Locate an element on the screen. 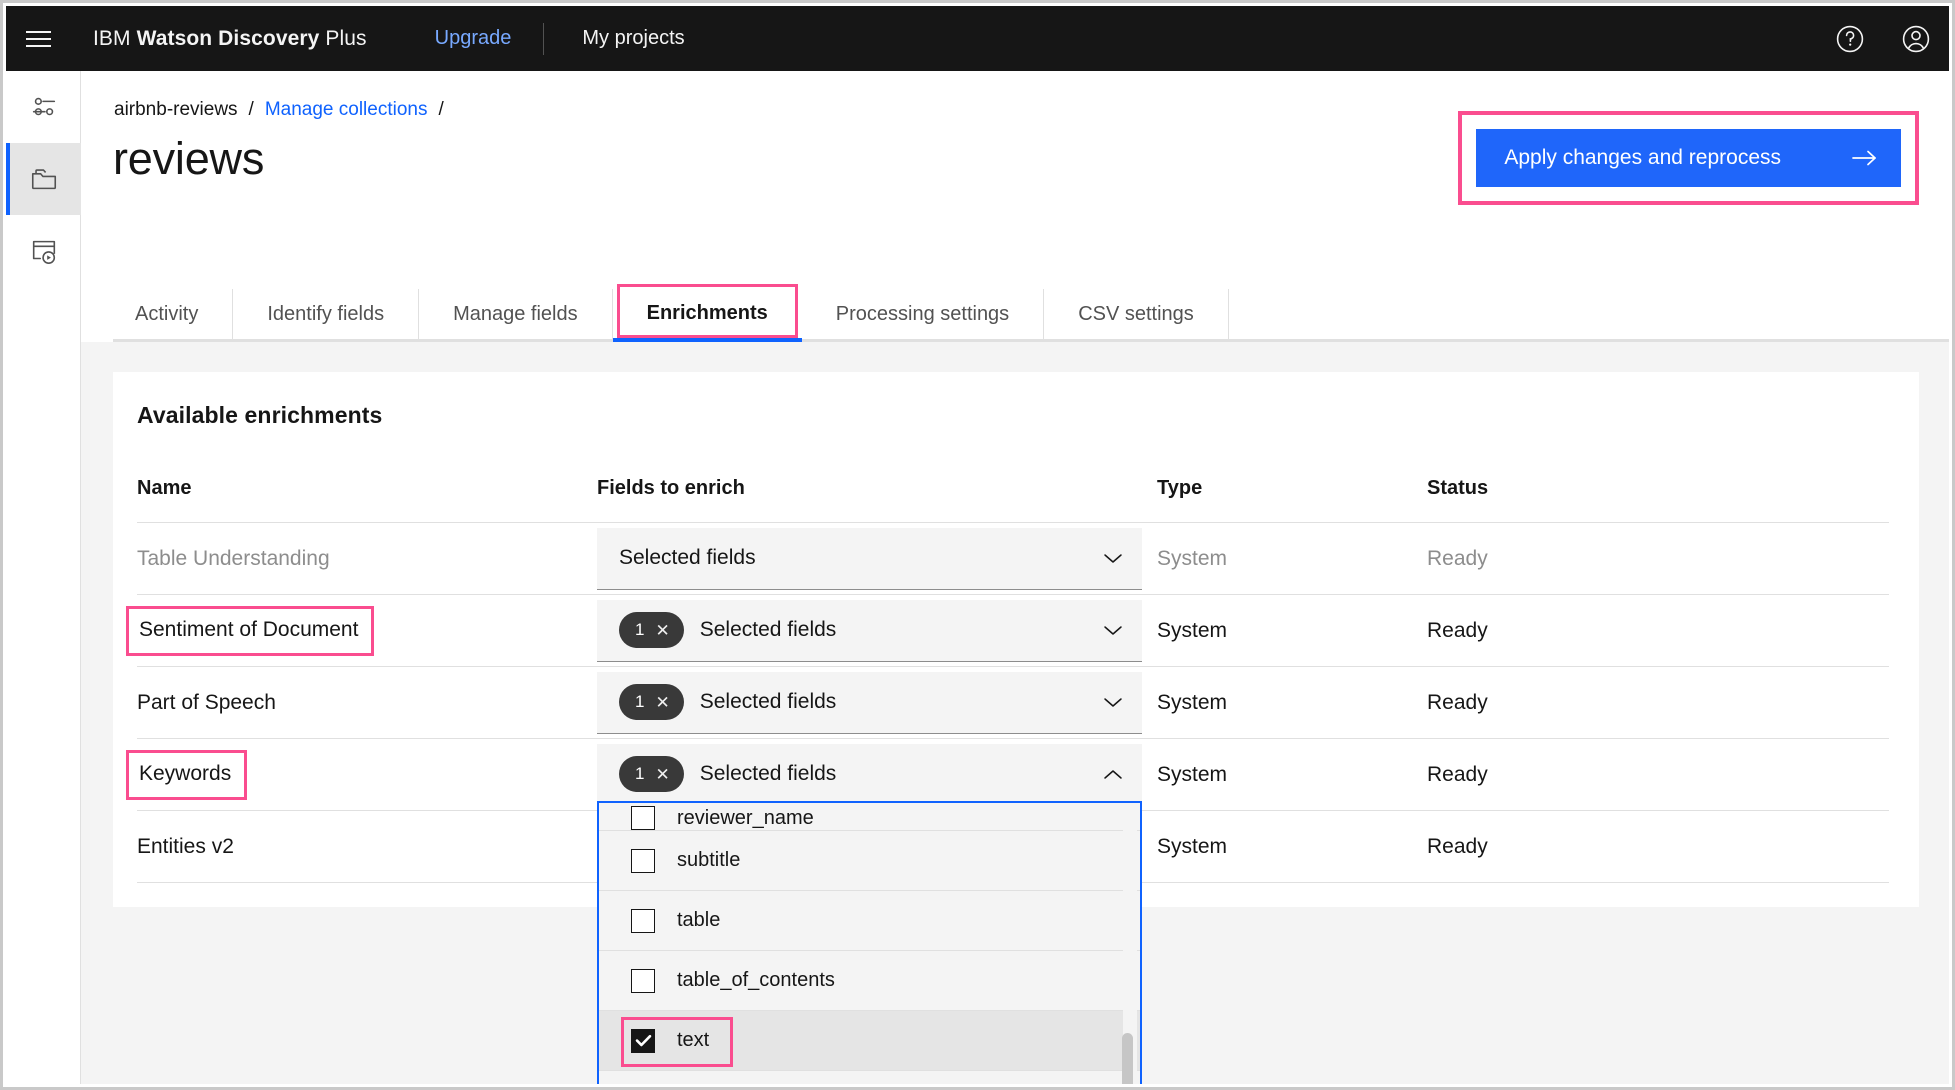 The height and width of the screenshot is (1090, 1955). listbox-scrollbar-thumb is located at coordinates (1127, 1058).